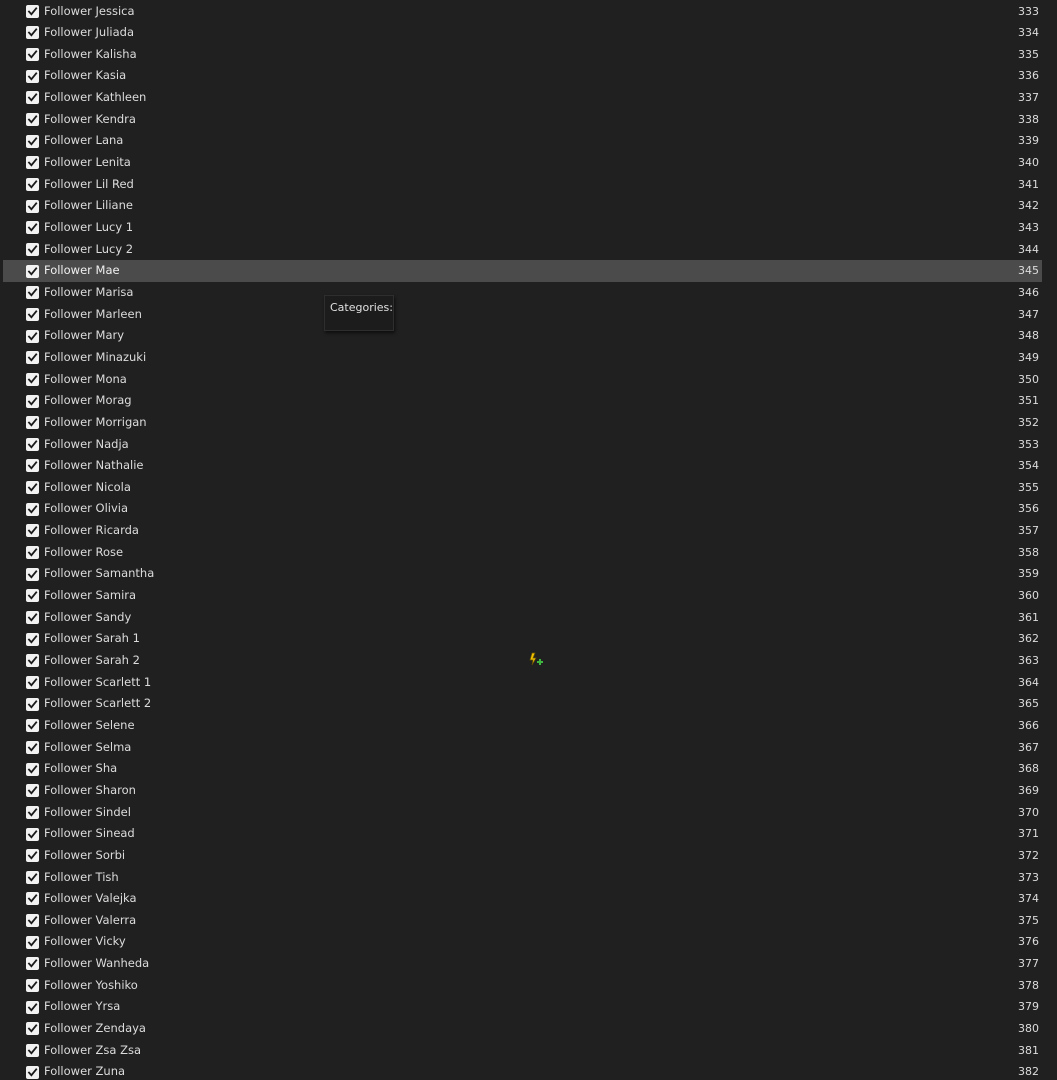  I want to click on list-item: Follower Olivia 356, so click(522, 509).